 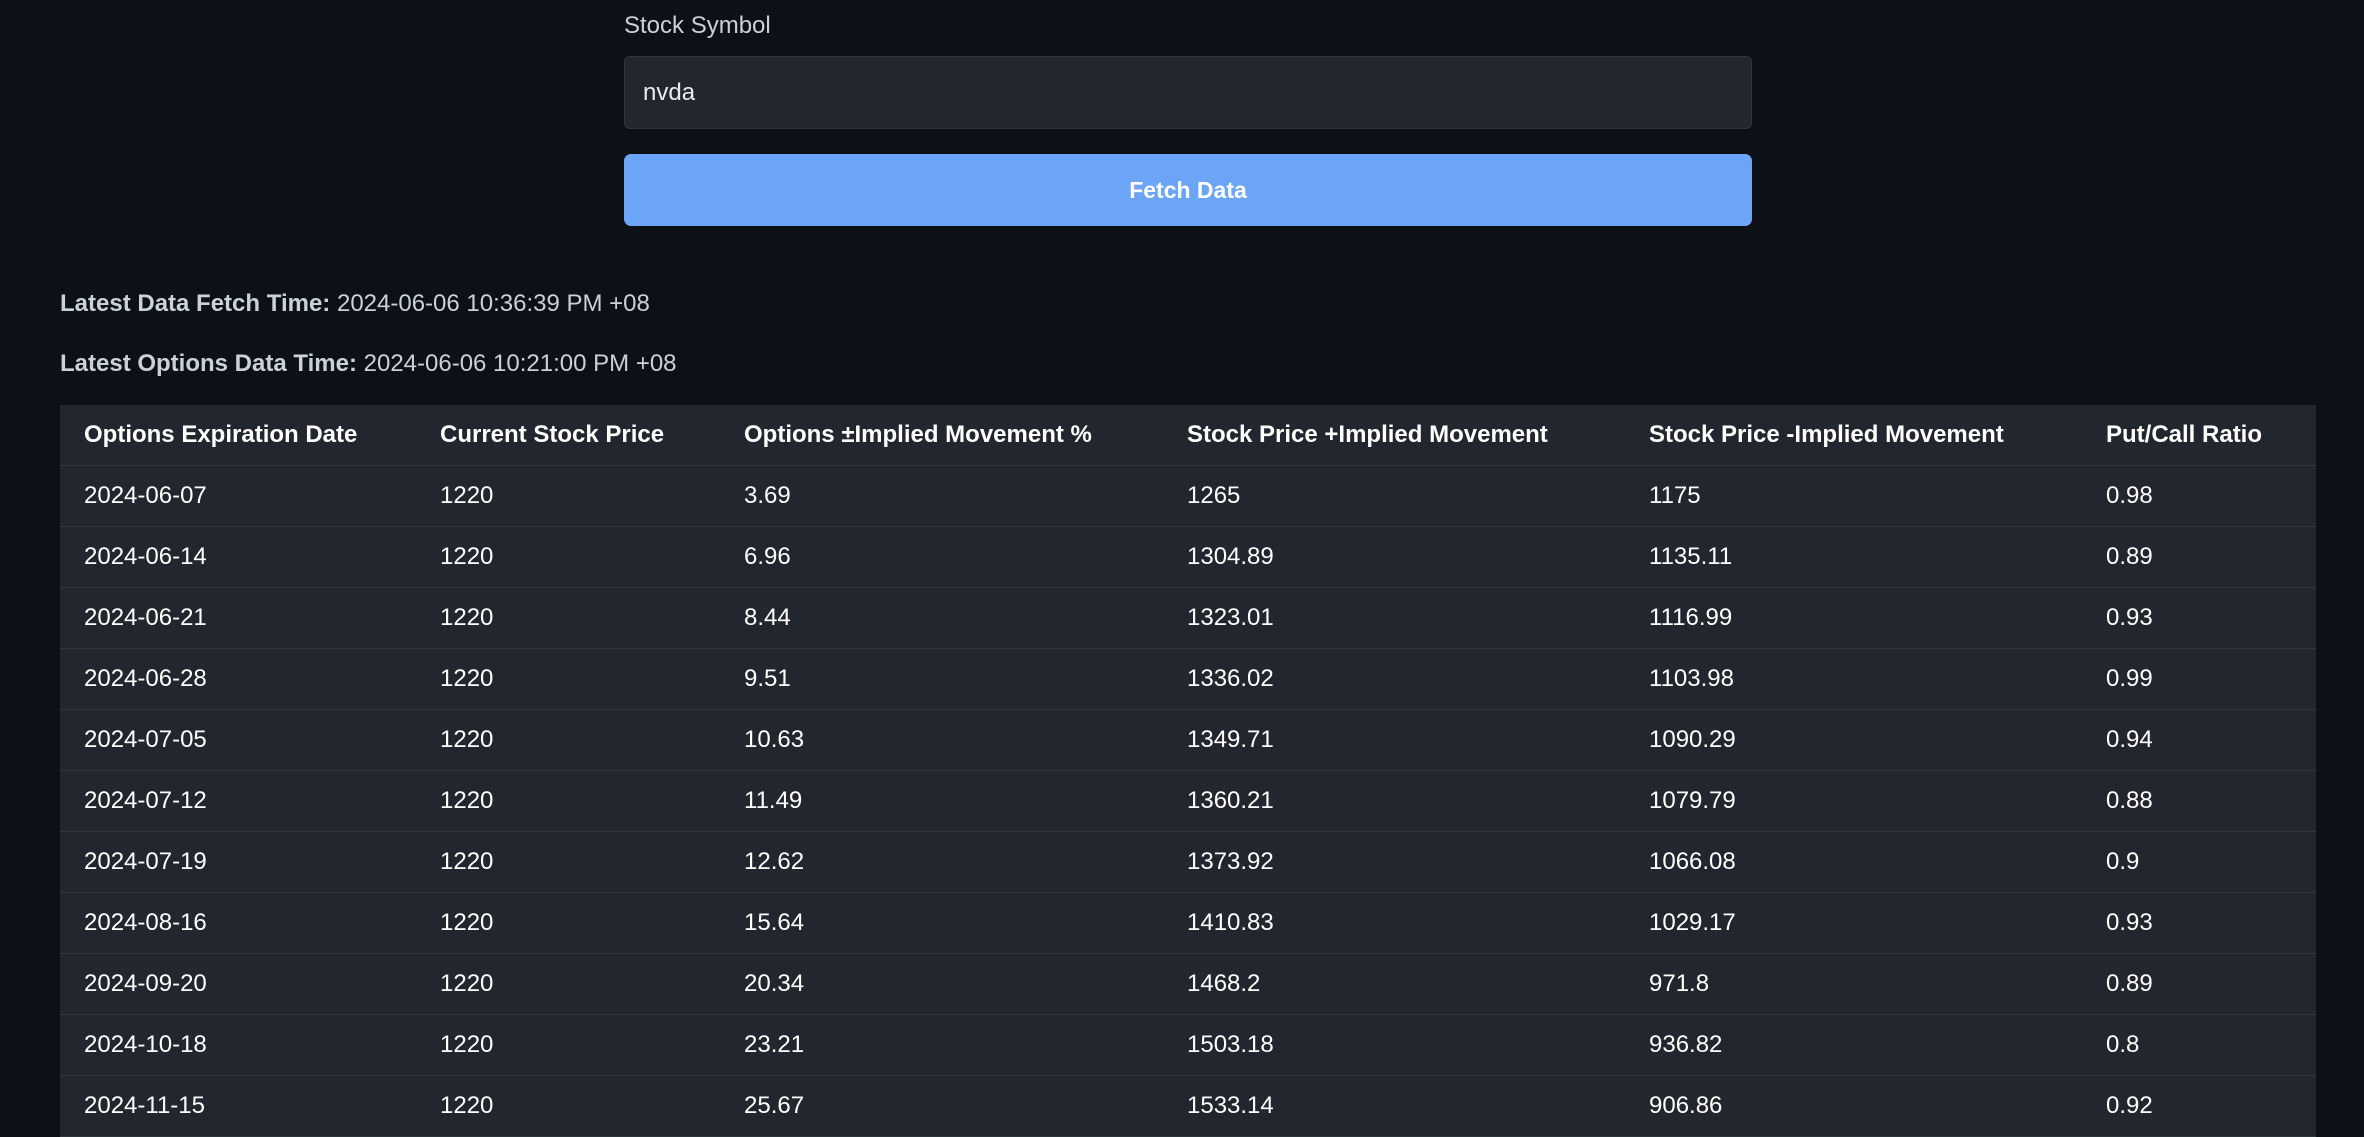 I want to click on table-cell: 15.64, so click(x=941, y=923).